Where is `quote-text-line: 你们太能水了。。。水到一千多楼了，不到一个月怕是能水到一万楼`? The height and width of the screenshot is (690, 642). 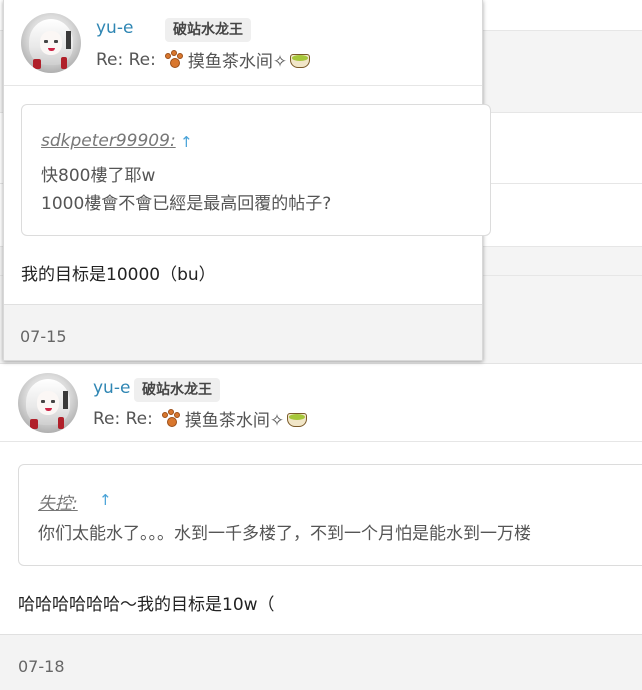
quote-text-line: 你们太能水了。。。水到一千多楼了，不到一个月怕是能水到一万楼 is located at coordinates (284, 534).